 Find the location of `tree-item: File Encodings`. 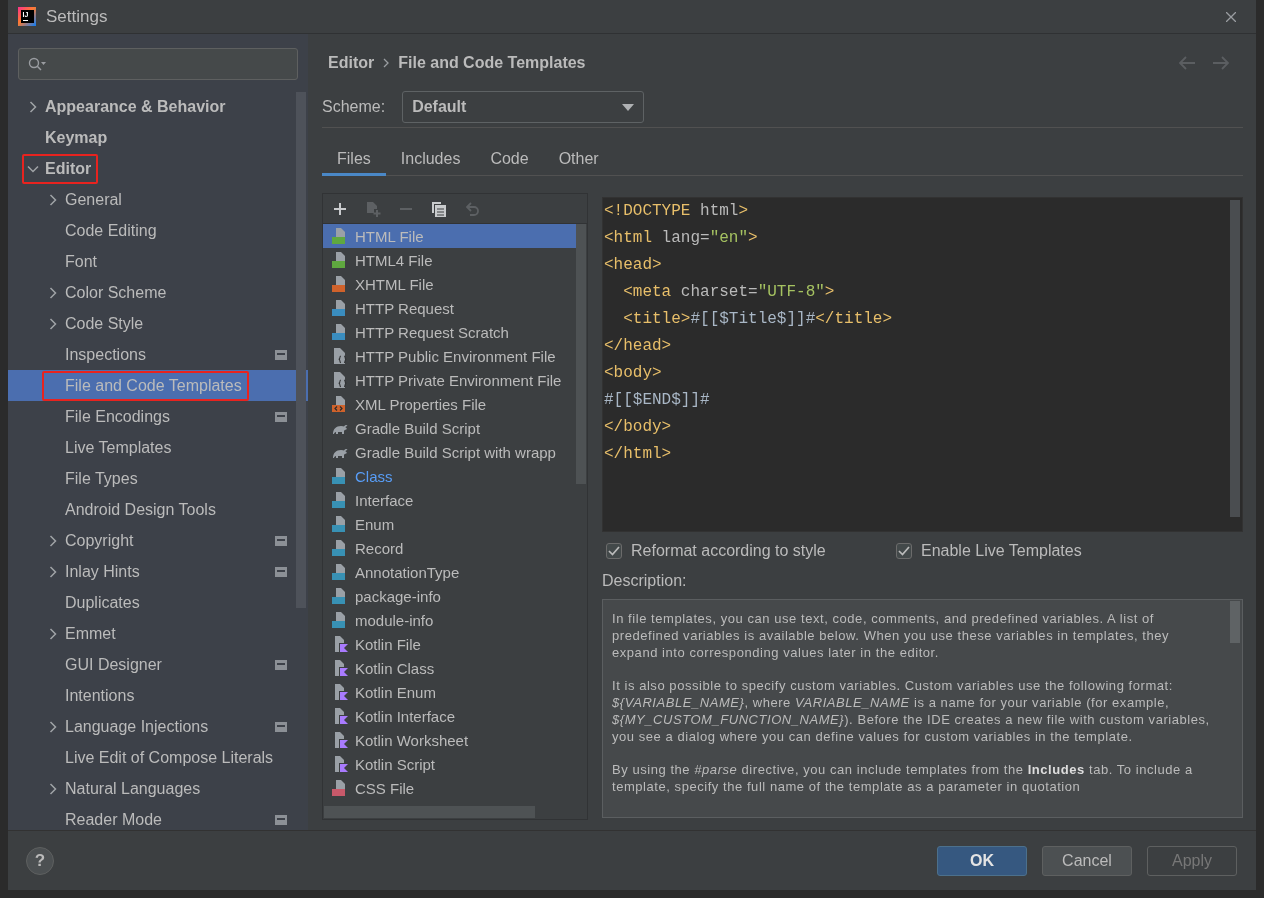

tree-item: File Encodings is located at coordinates (158, 416).